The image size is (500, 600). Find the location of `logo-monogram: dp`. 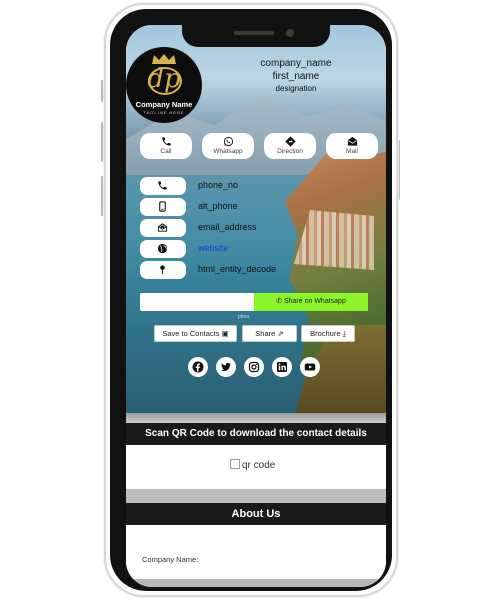

logo-monogram: dp is located at coordinates (164, 80).